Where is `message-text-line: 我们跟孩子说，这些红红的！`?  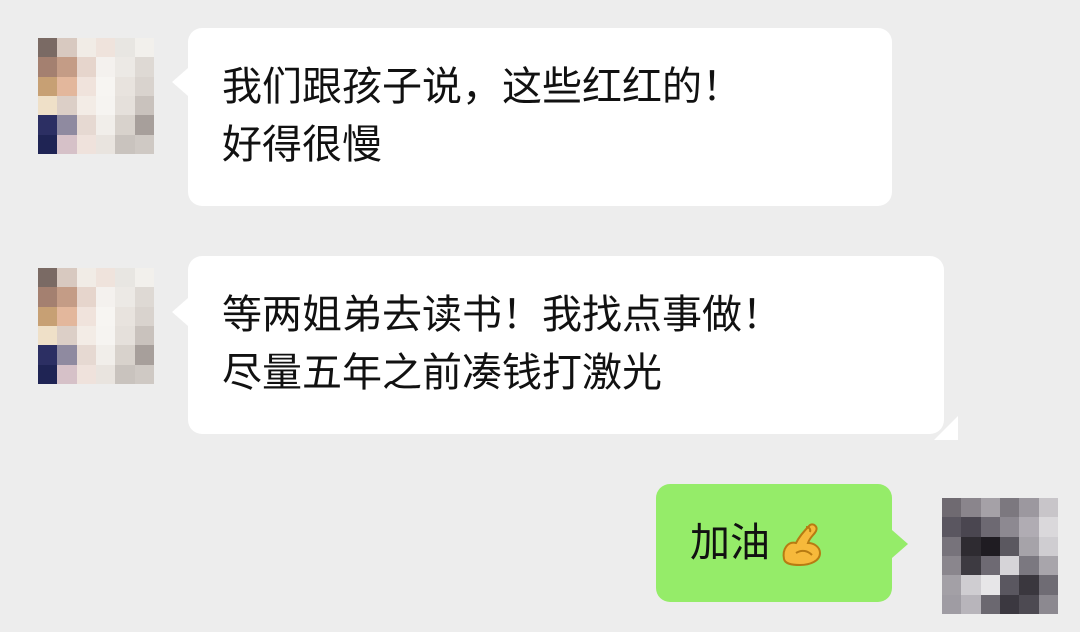 message-text-line: 我们跟孩子说，这些红红的！ is located at coordinates (482, 87).